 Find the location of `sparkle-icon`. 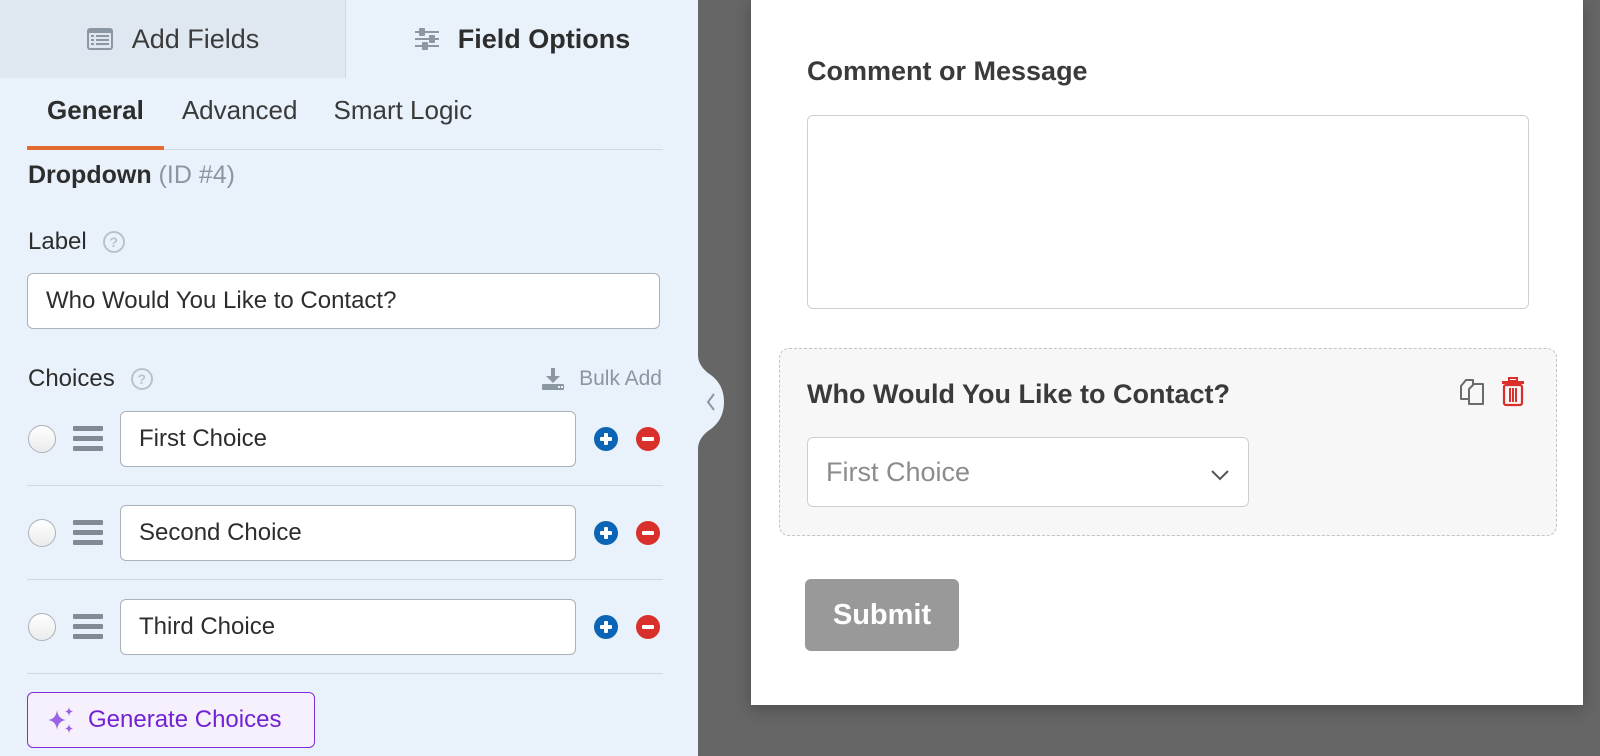

sparkle-icon is located at coordinates (61, 720).